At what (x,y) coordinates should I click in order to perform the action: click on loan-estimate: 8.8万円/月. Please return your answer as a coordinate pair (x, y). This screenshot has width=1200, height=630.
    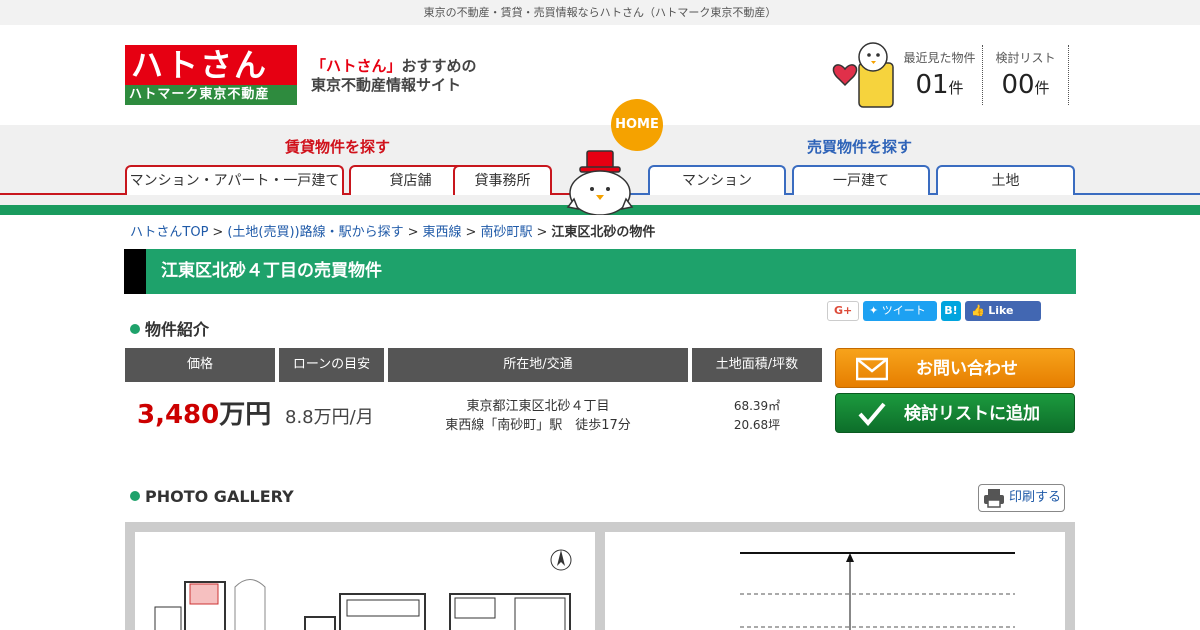
    Looking at the image, I should click on (329, 417).